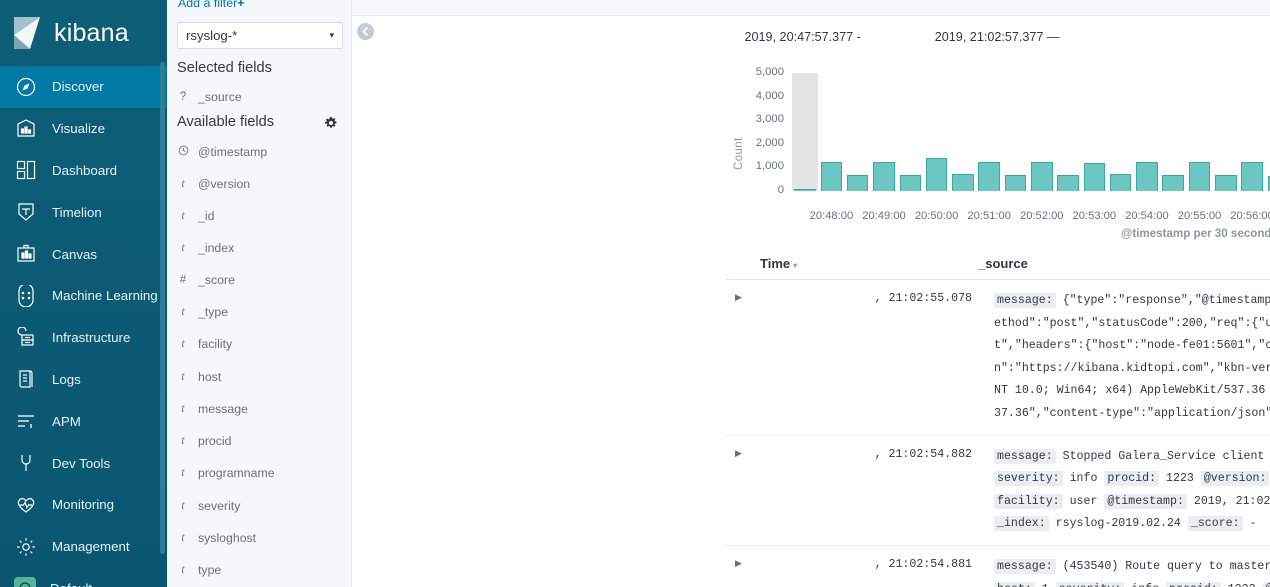 Image resolution: width=1270 pixels, height=587 pixels. I want to click on time-range-display: 2019, 20:47:57.377 - 2019, 21:02:57.377 —, so click(902, 37).